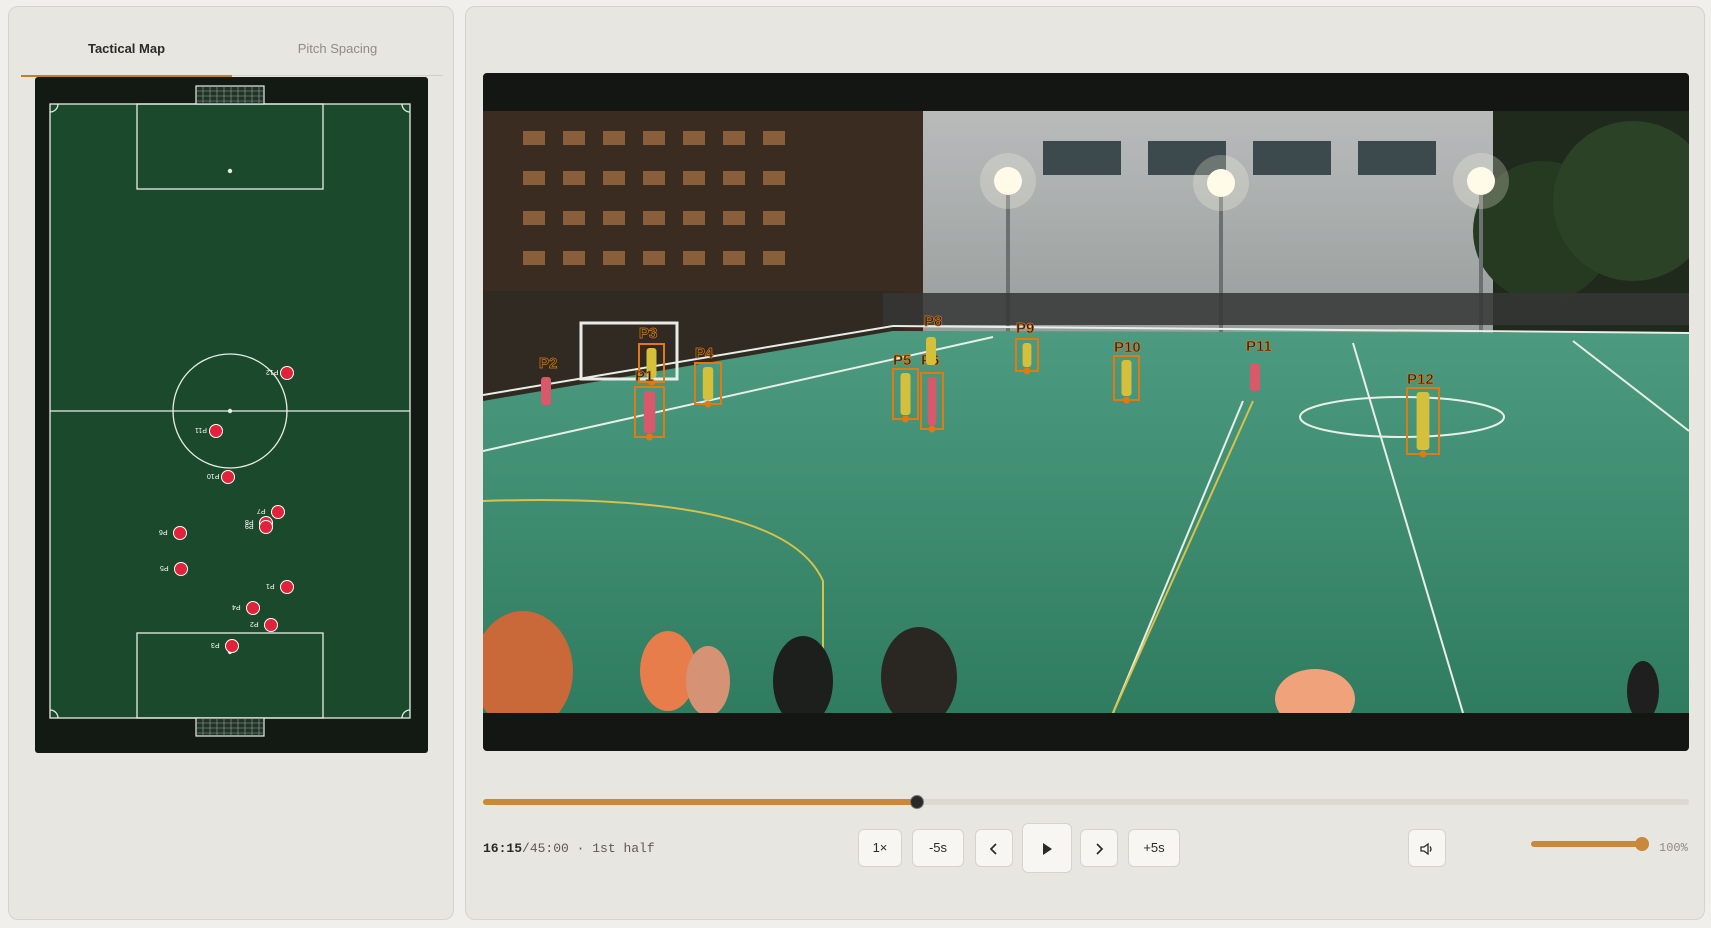  What do you see at coordinates (1127, 347) in the screenshot?
I see `detection-label: P10` at bounding box center [1127, 347].